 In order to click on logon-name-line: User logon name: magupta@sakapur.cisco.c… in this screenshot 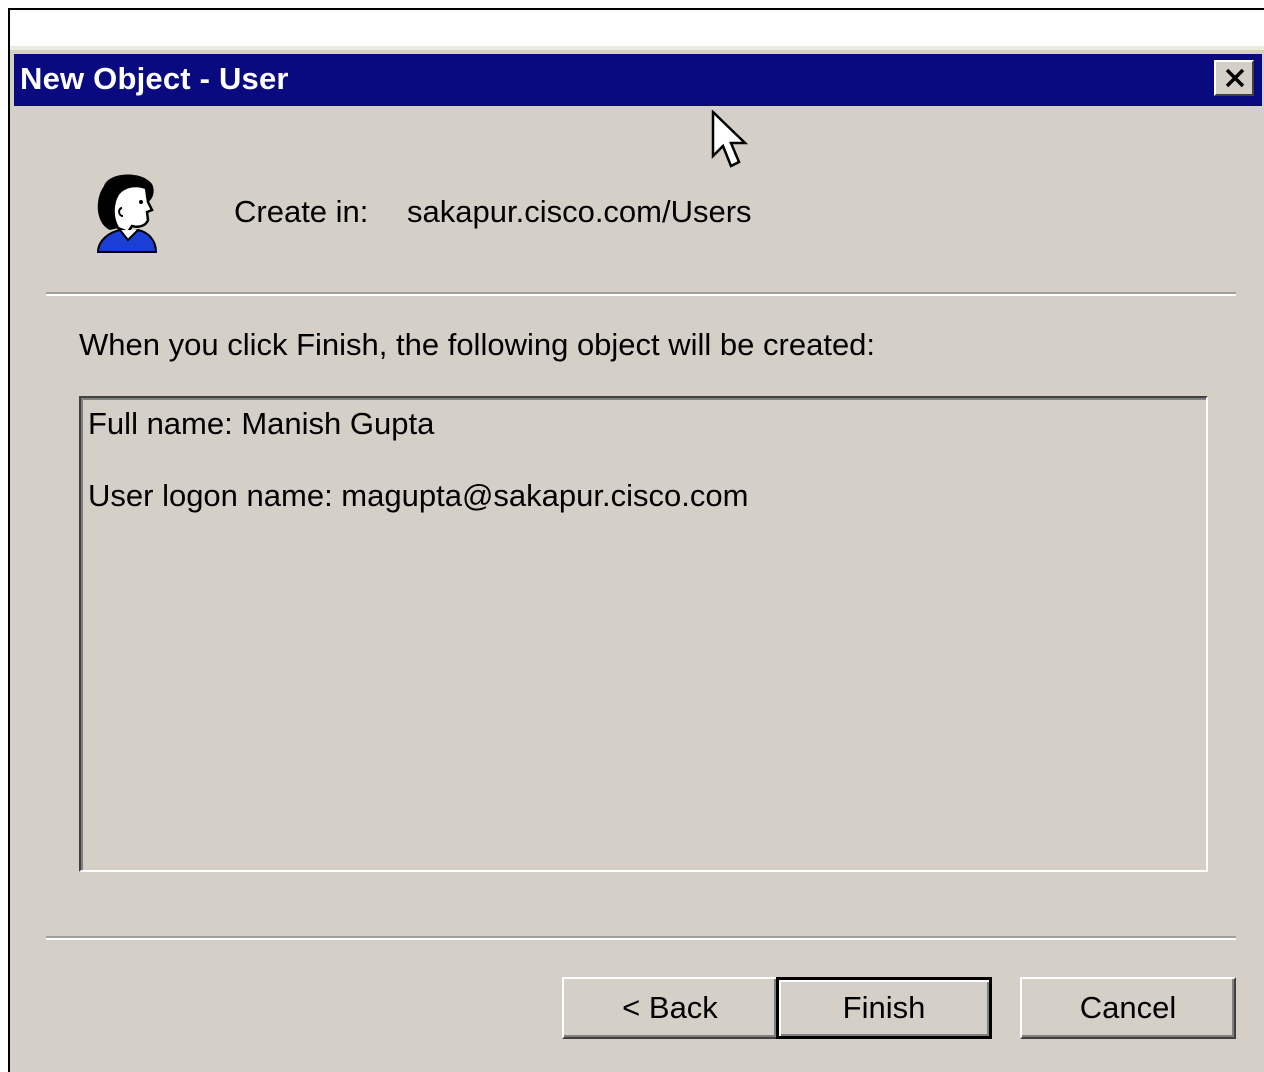, I will do `click(418, 495)`.